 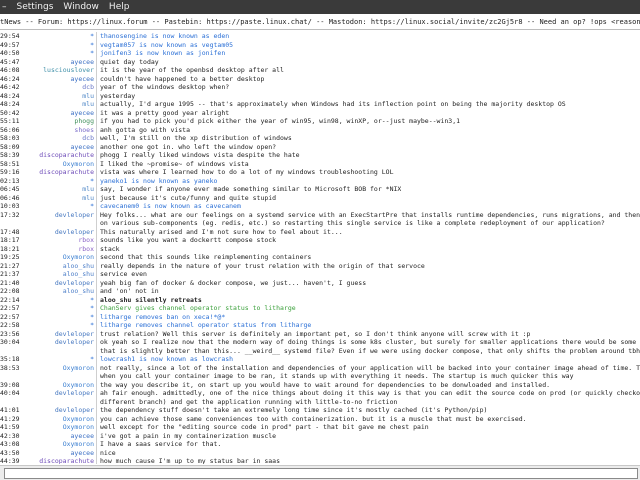 What do you see at coordinates (320, 130) in the screenshot?
I see `chat-line: 56:06]shoesanh gotta go with vista` at bounding box center [320, 130].